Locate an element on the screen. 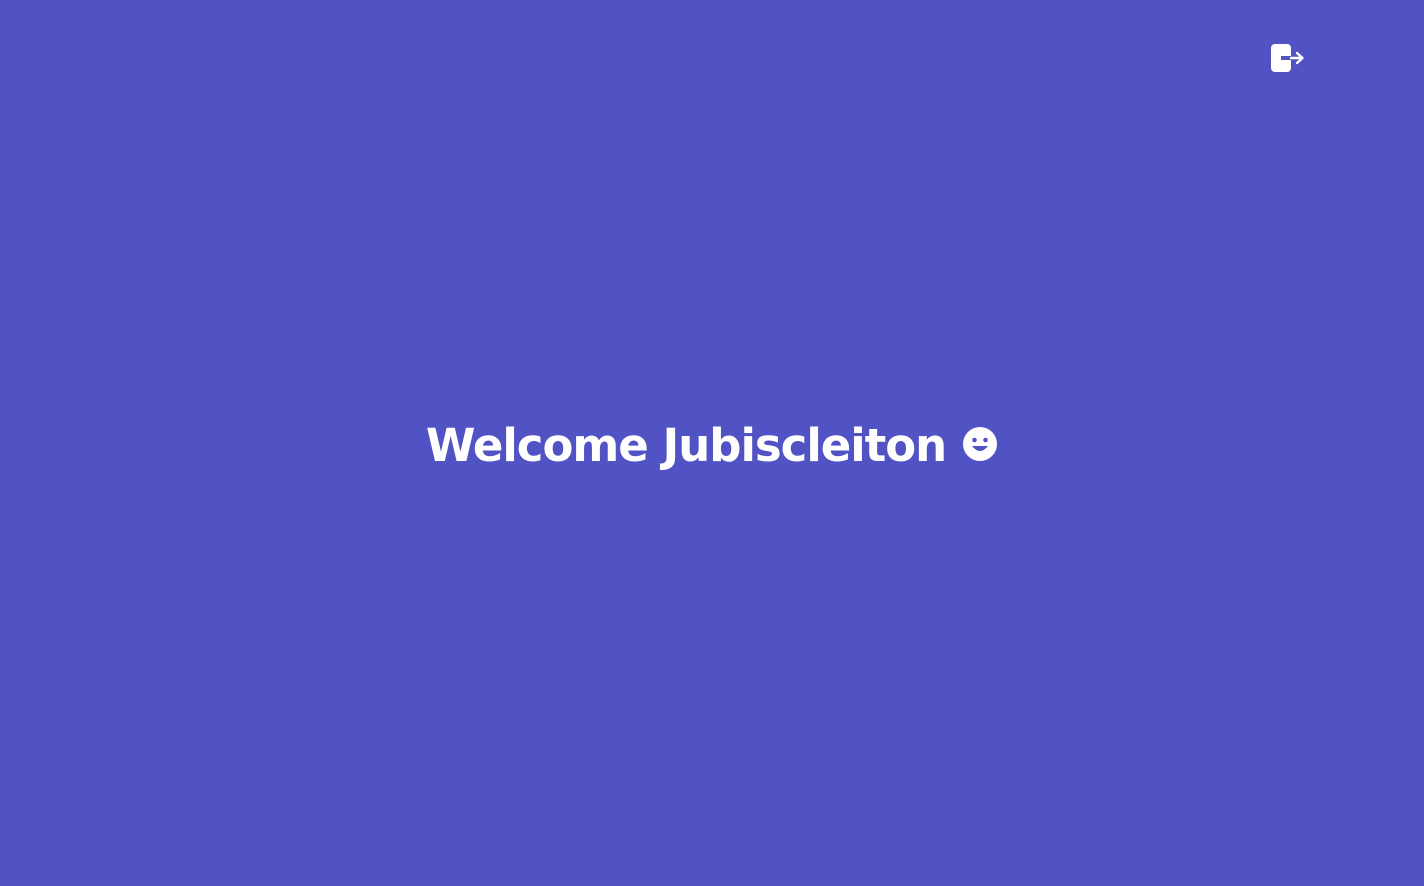  logout-icon is located at coordinates (1287, 58).